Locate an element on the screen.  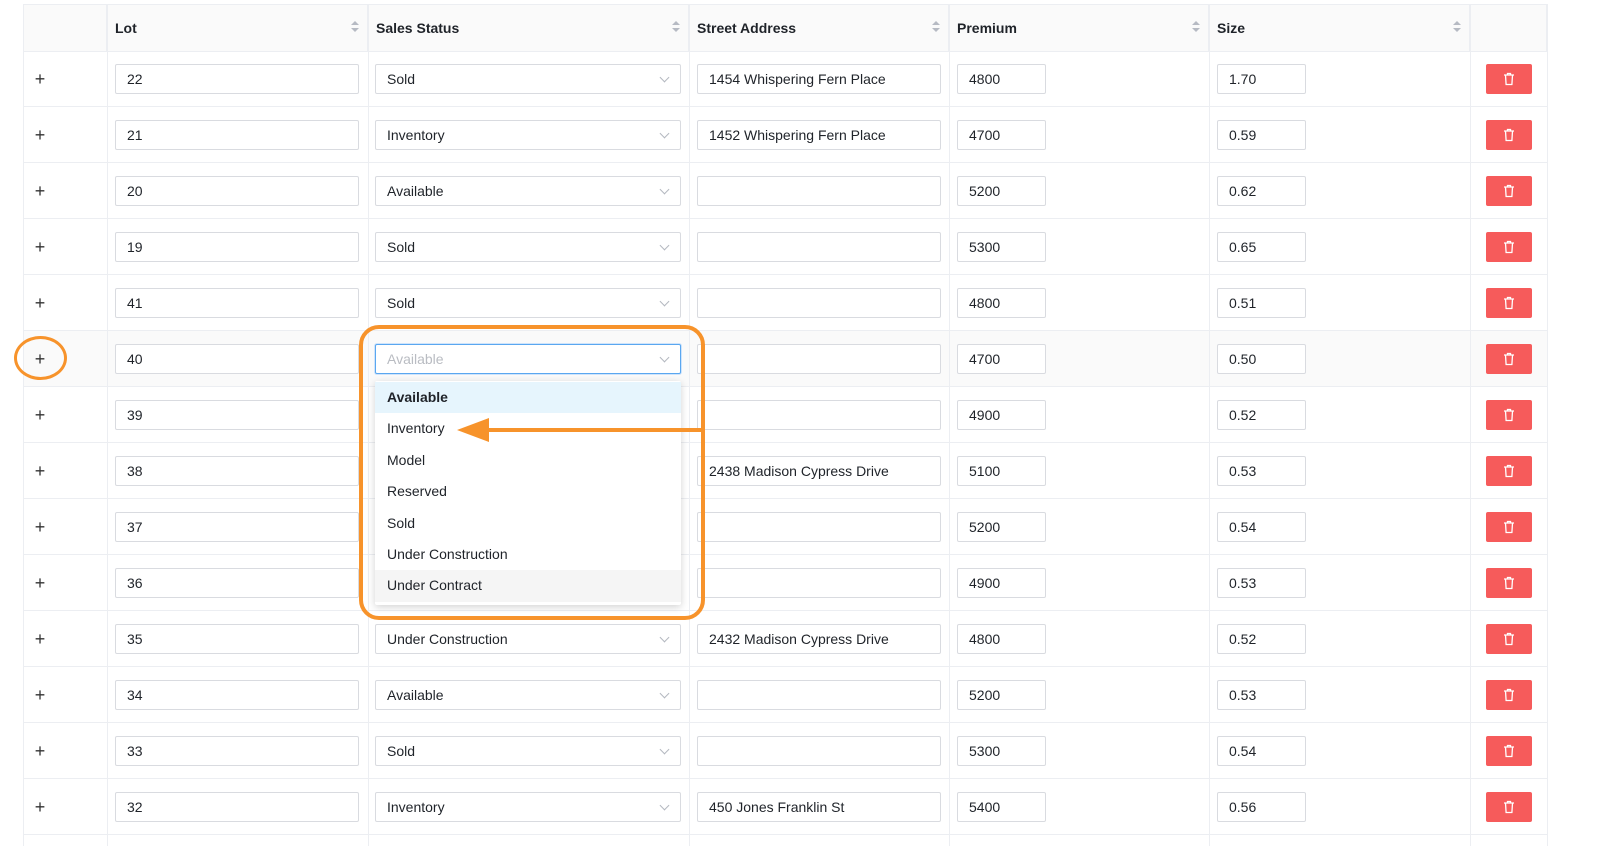
size-input: 0.59 is located at coordinates (1261, 135).